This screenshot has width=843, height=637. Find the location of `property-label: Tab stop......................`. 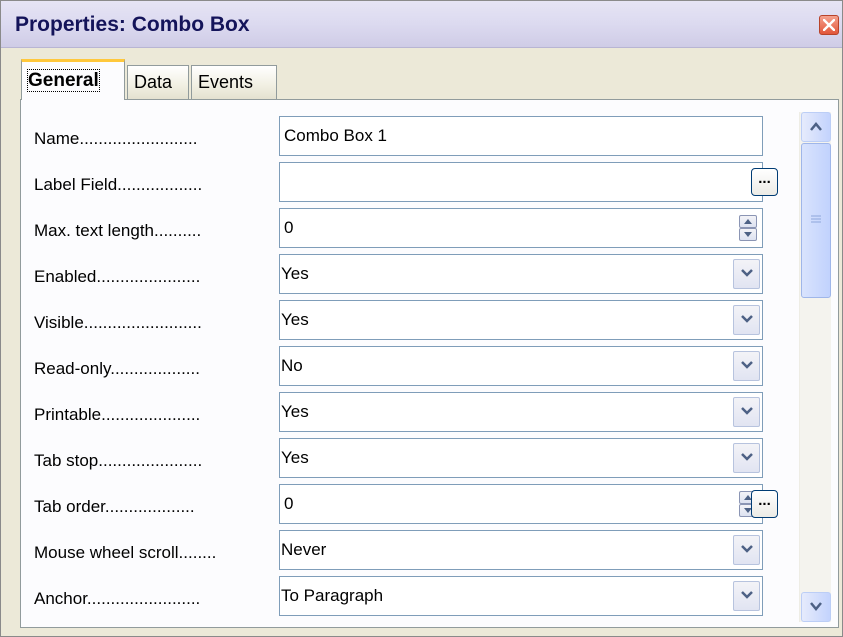

property-label: Tab stop...................... is located at coordinates (118, 460).